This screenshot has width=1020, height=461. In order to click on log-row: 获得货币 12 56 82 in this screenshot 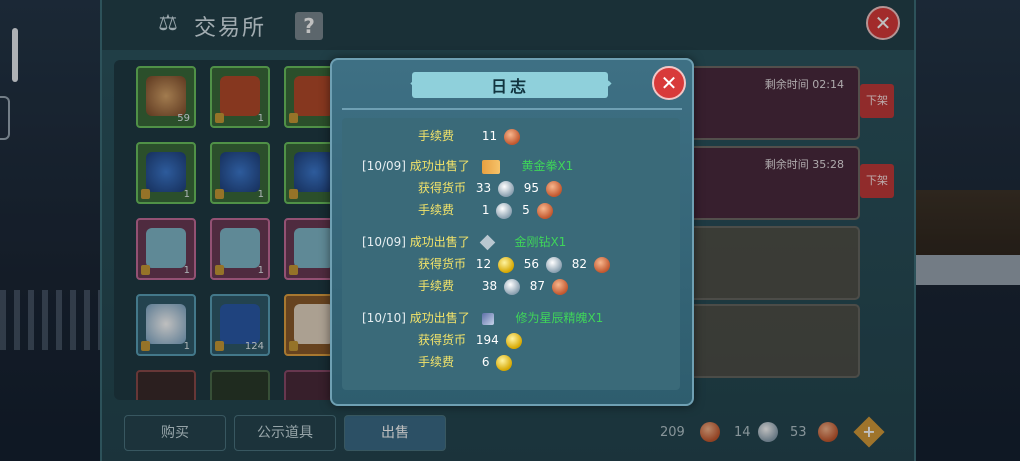, I will do `click(514, 264)`.